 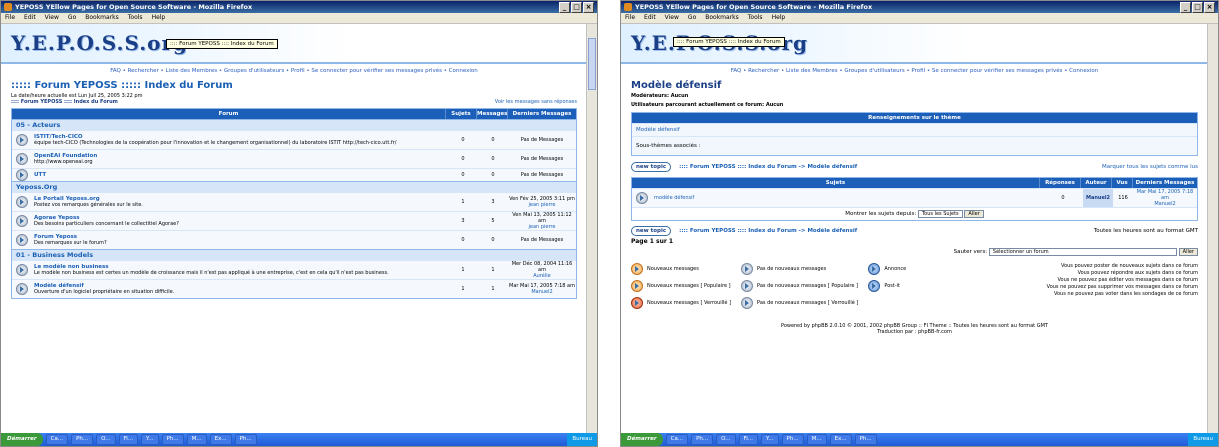 I want to click on forum-last-post: Pas de Messages, so click(x=542, y=140).